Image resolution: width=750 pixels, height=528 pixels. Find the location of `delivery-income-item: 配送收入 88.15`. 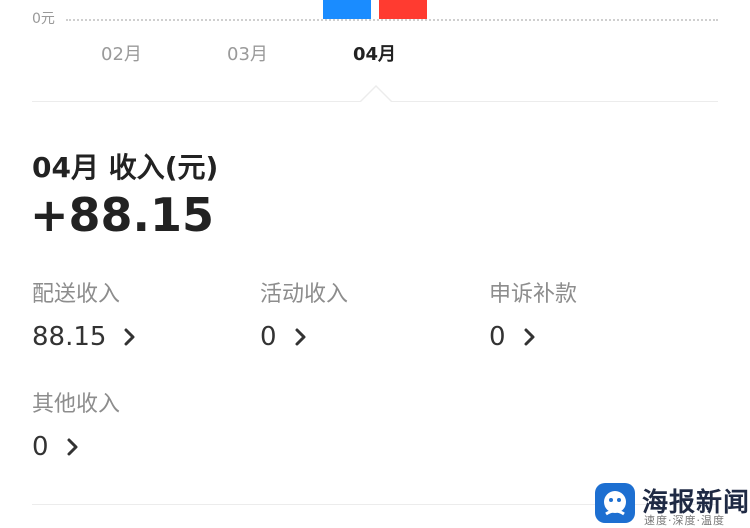

delivery-income-item: 配送收入 88.15 is located at coordinates (85, 317).